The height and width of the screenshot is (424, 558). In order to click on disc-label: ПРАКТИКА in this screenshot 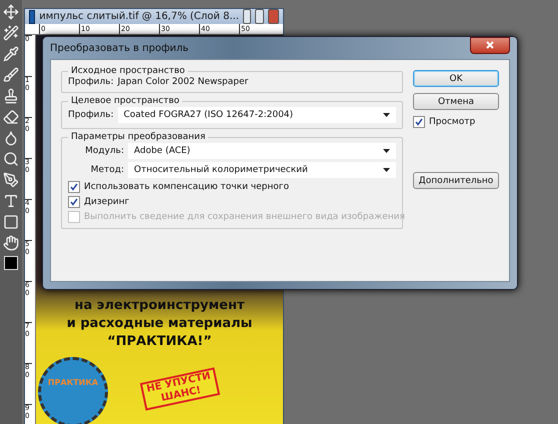, I will do `click(73, 382)`.